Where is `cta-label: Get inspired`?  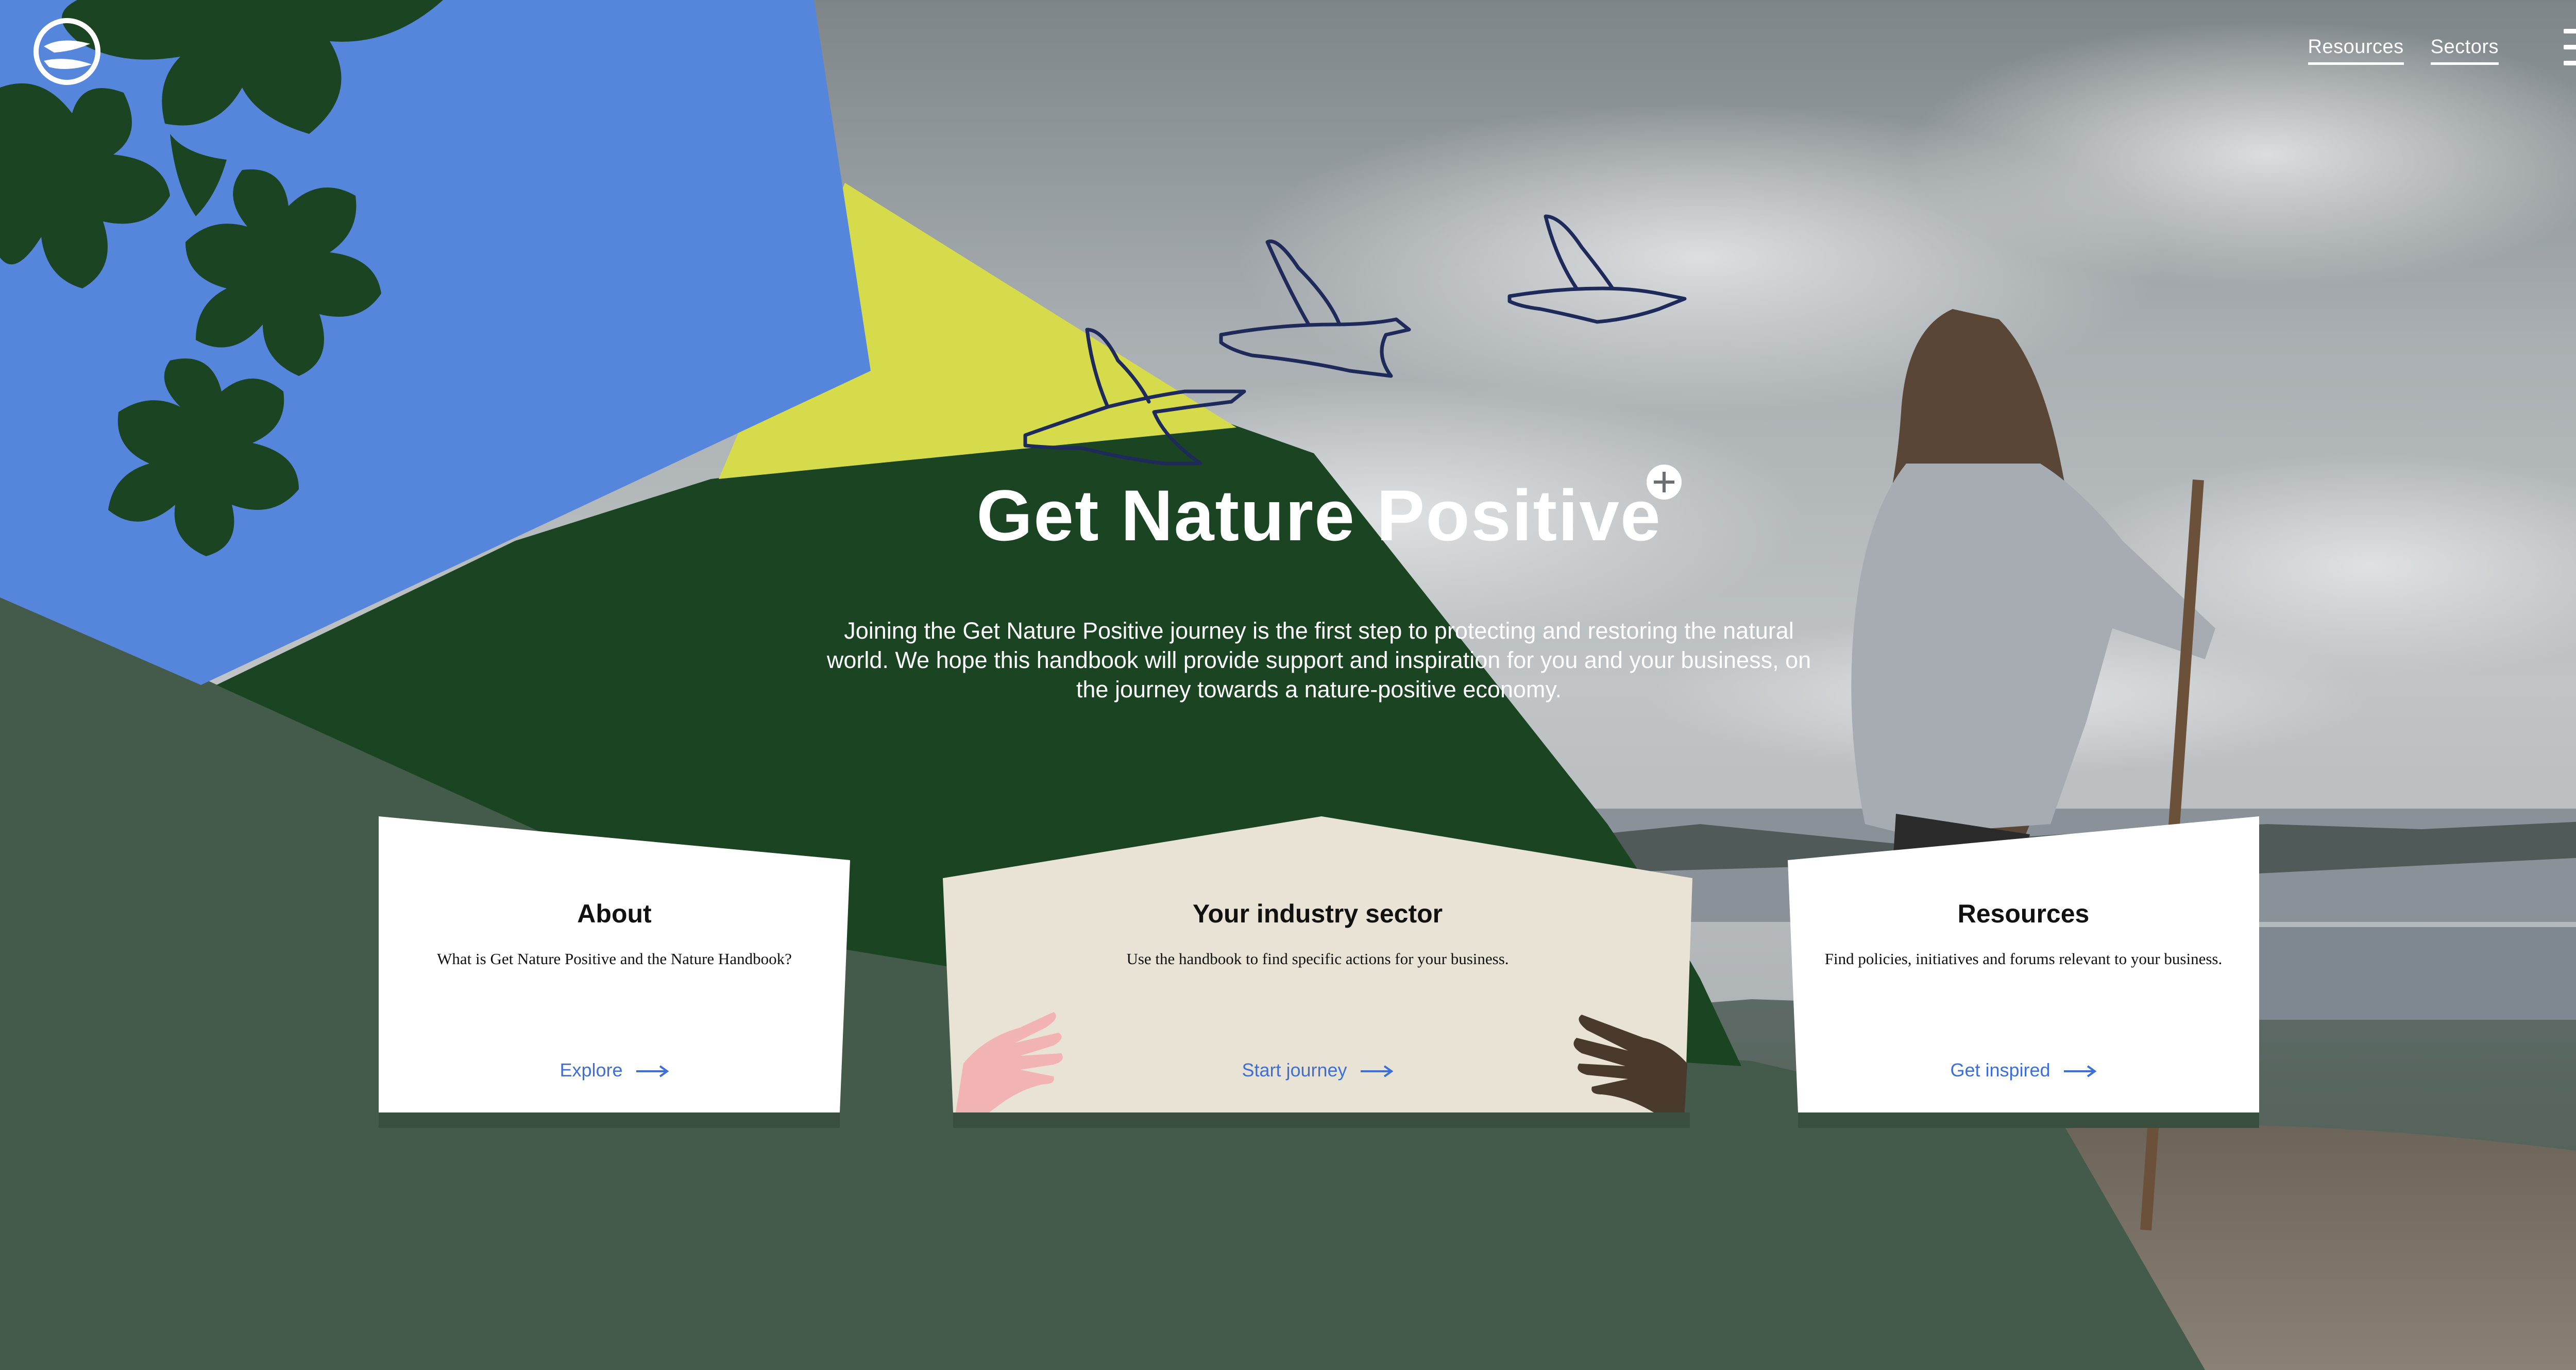
cta-label: Get inspired is located at coordinates (2000, 1070).